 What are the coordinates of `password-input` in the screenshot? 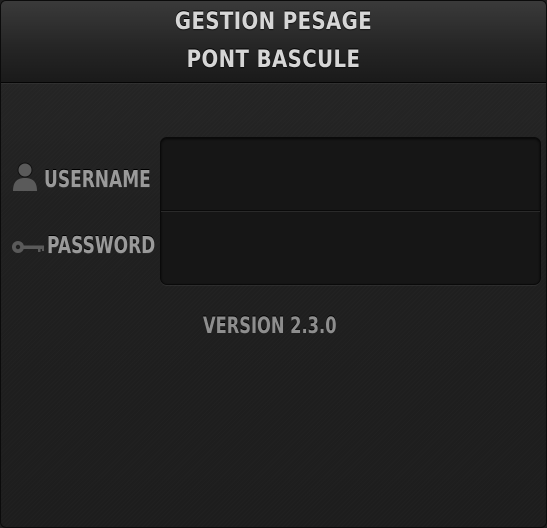 It's located at (350, 248).